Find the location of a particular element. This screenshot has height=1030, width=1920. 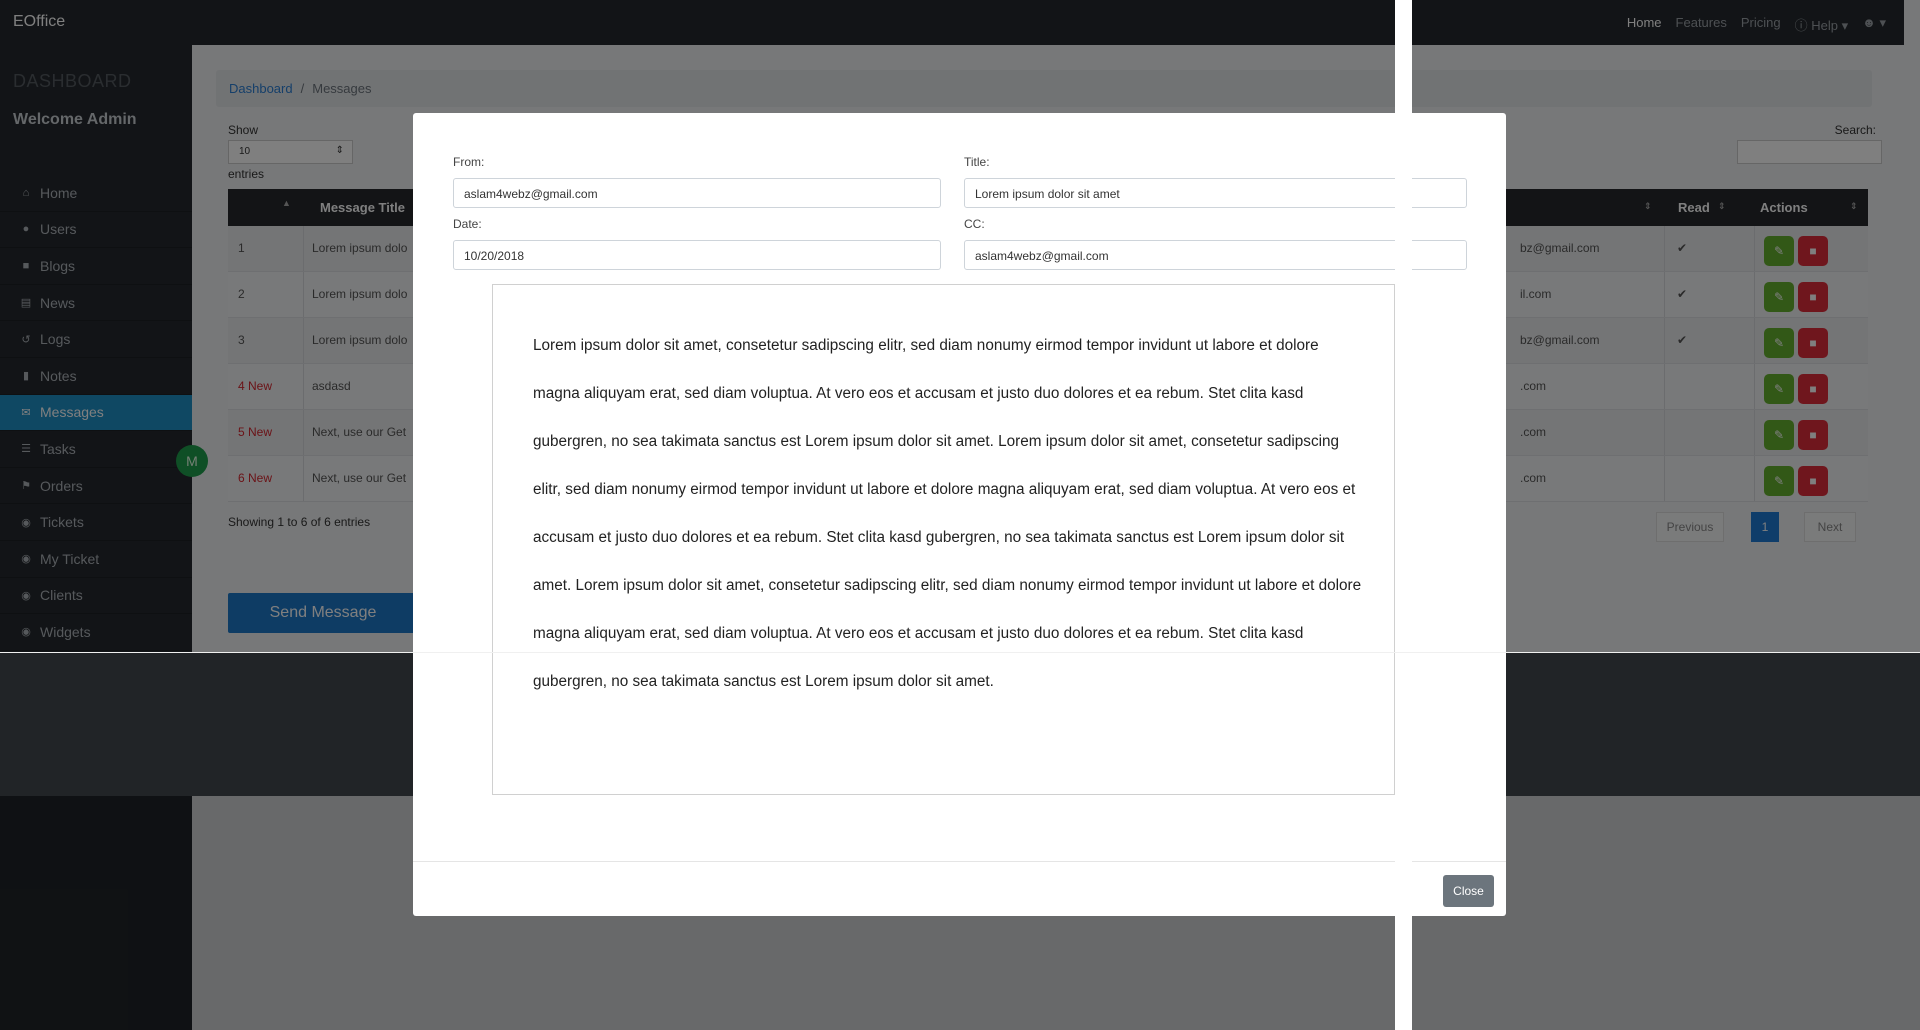

from-field: aslam4webz@gmail.com is located at coordinates (697, 193).